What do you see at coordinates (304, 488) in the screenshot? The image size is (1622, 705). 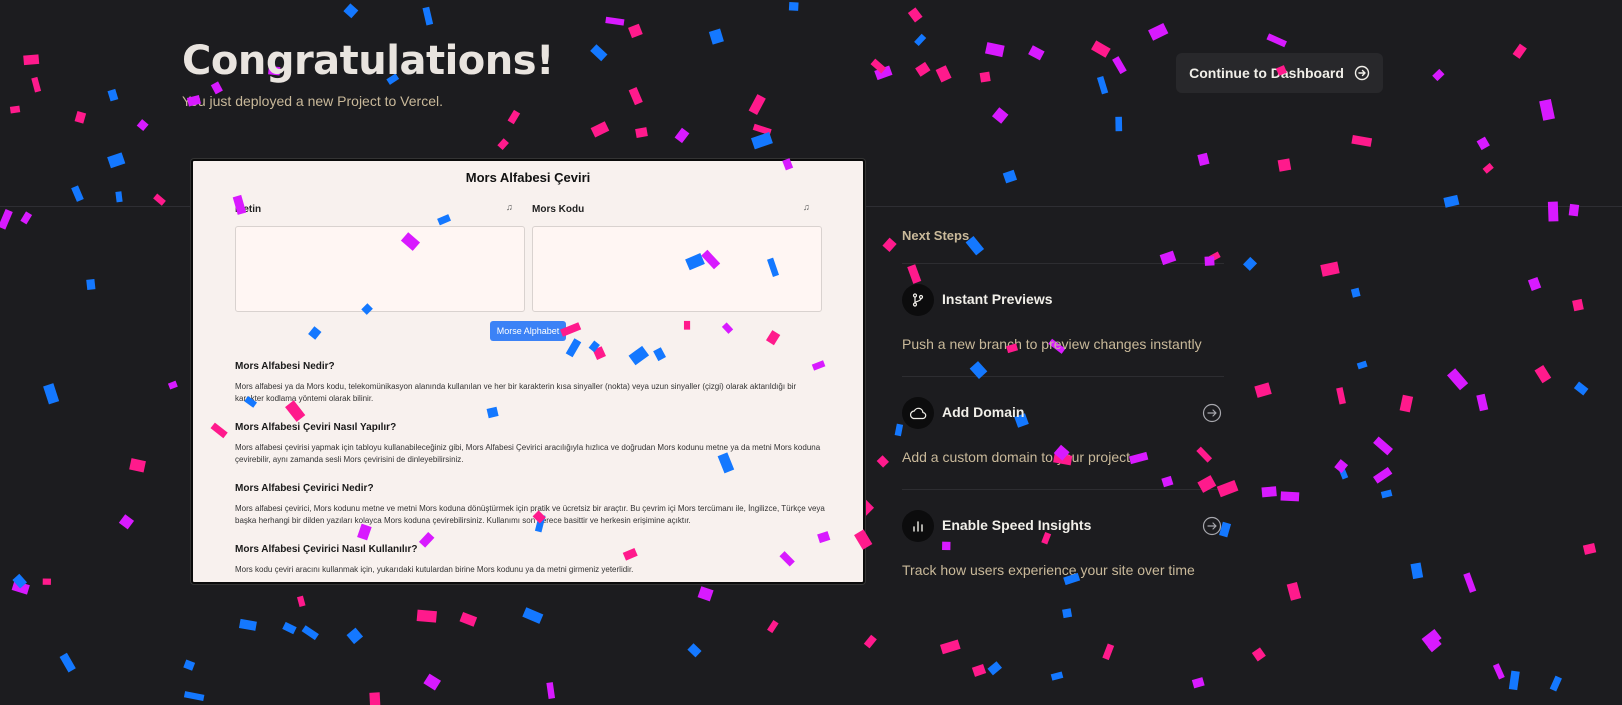 I see `section-heading: Mors Alfabesi Çevirici Nedir?` at bounding box center [304, 488].